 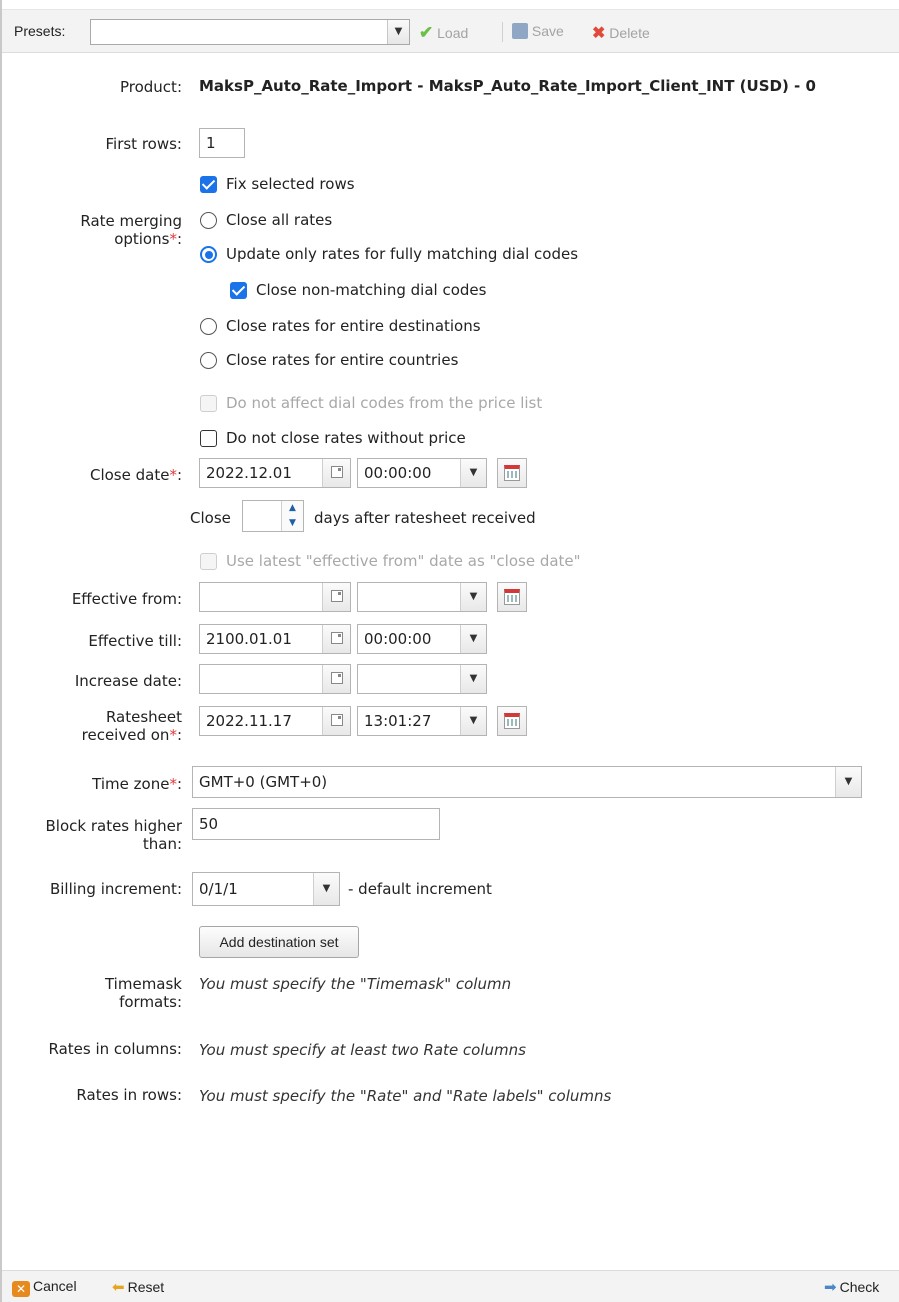 I want to click on cancel-button: ✕ Cancel, so click(x=44, y=1287).